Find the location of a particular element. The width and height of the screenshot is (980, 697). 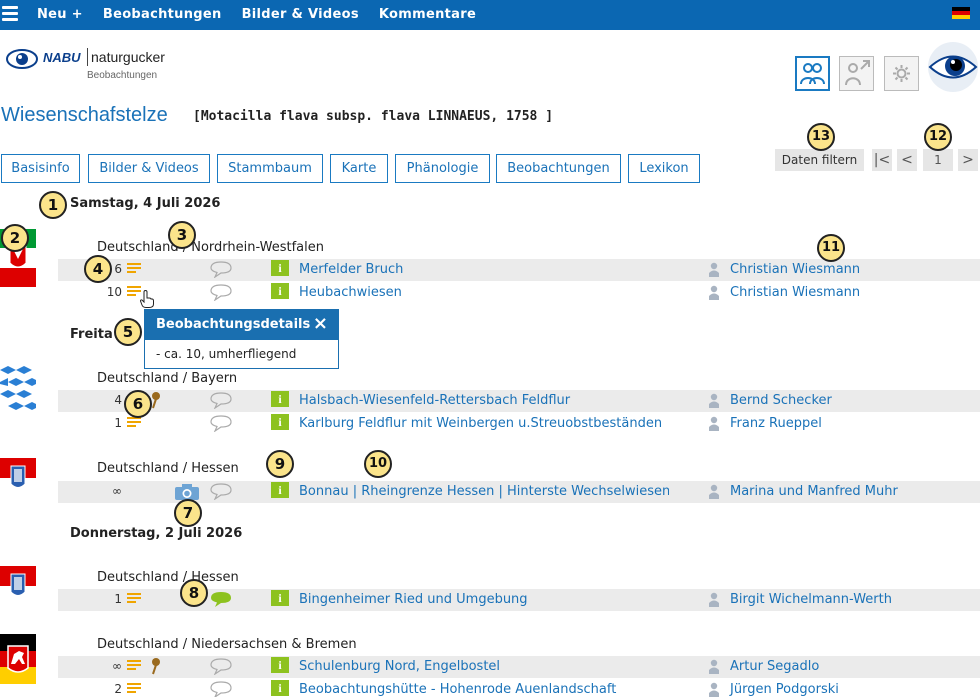

observer-link: Birgit Wichelmann-Werth is located at coordinates (811, 599).